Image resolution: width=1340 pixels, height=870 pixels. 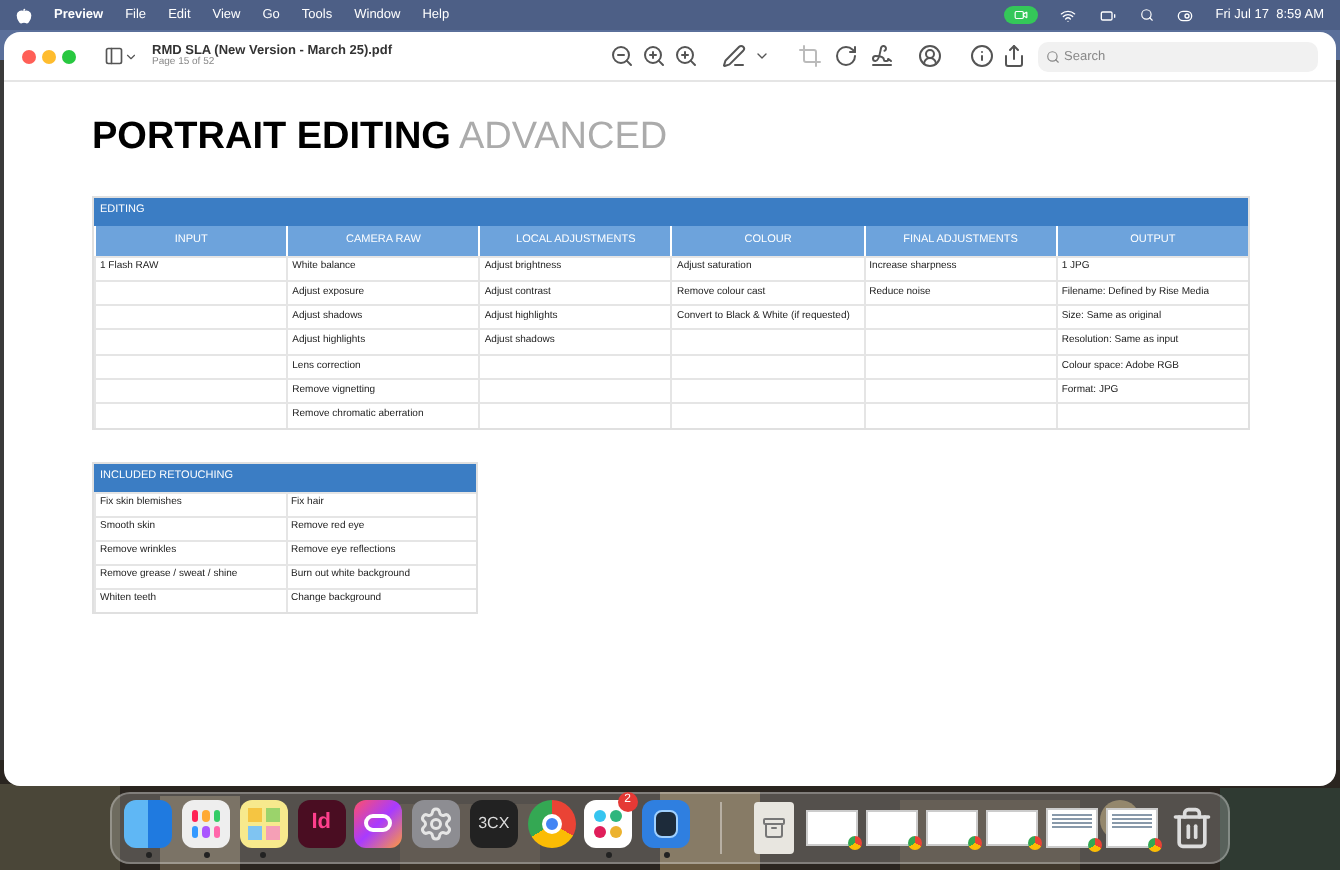 What do you see at coordinates (131, 56) in the screenshot?
I see `caret-icon` at bounding box center [131, 56].